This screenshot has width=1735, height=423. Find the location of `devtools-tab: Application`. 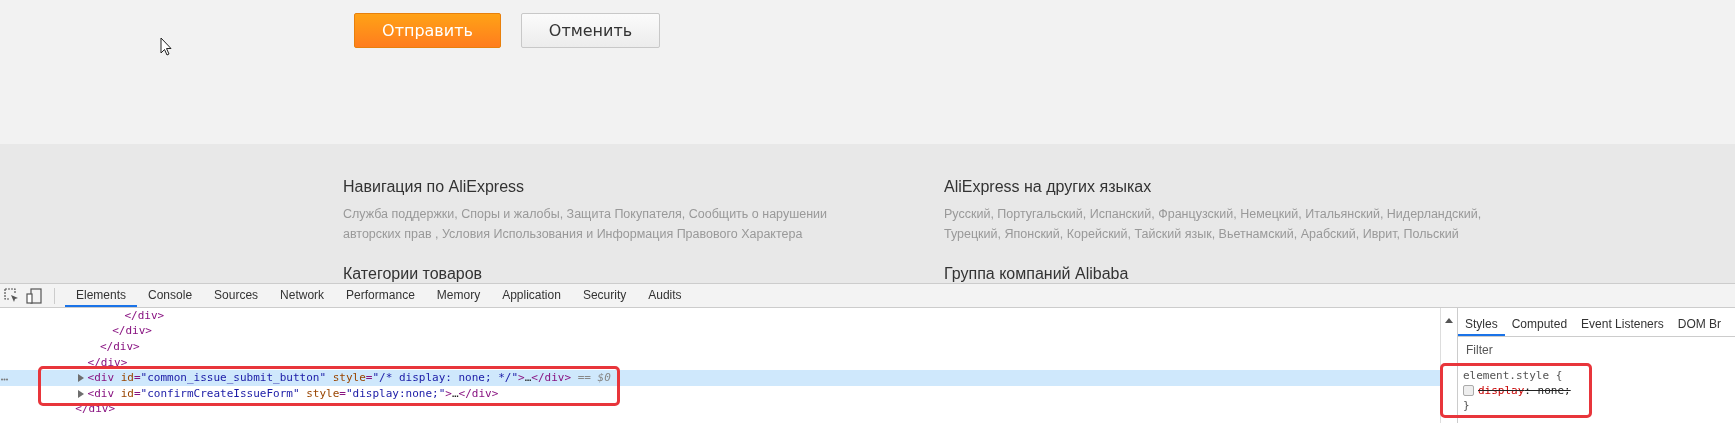

devtools-tab: Application is located at coordinates (531, 295).